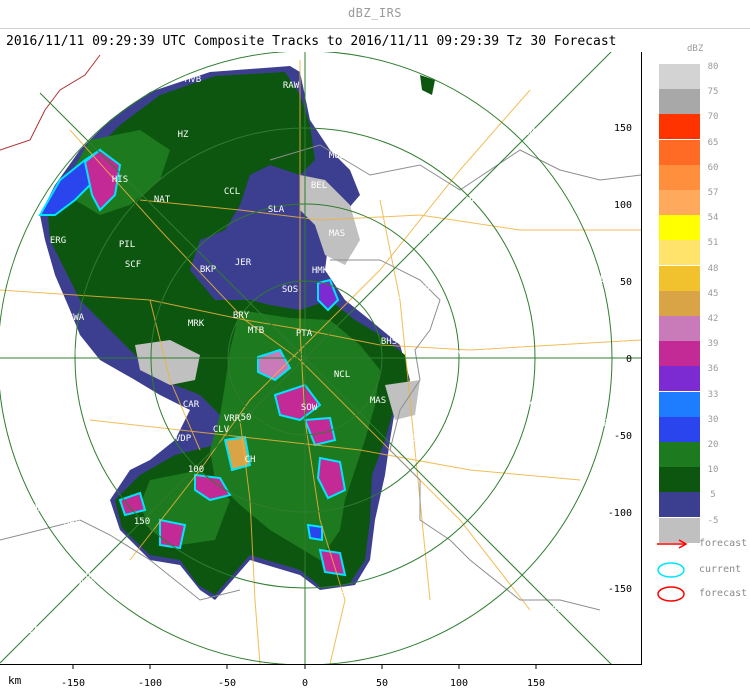 The width and height of the screenshot is (750, 691). Describe the element at coordinates (66, 614) in the screenshot. I see `station-label: DS` at that location.